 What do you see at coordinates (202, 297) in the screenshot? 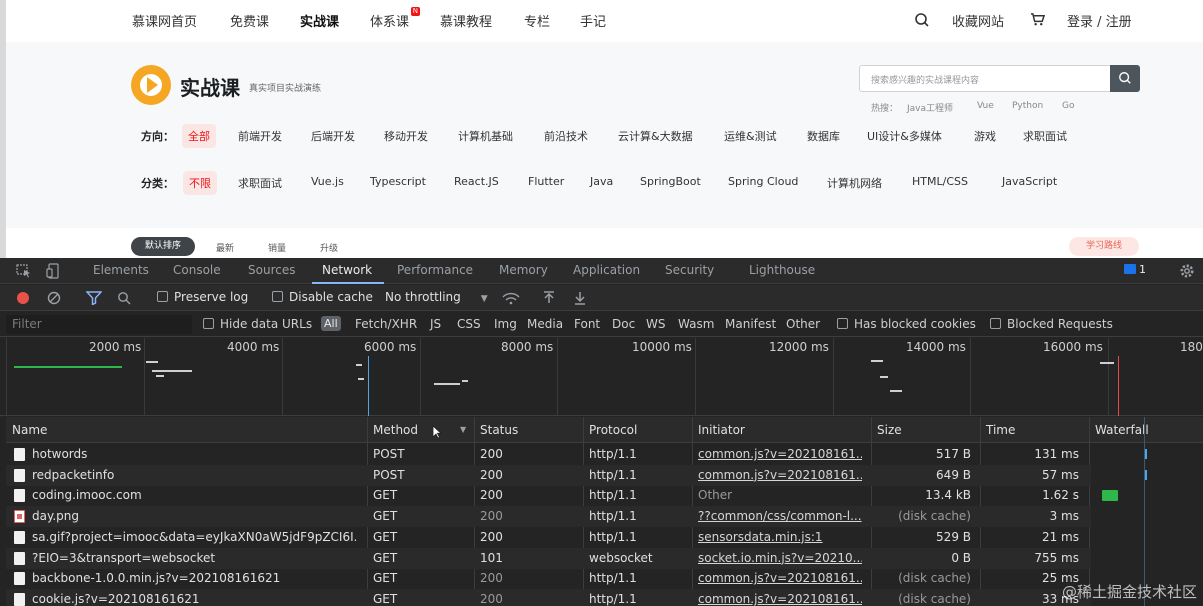
I see `preserve-log-checkbox: Preserve log` at bounding box center [202, 297].